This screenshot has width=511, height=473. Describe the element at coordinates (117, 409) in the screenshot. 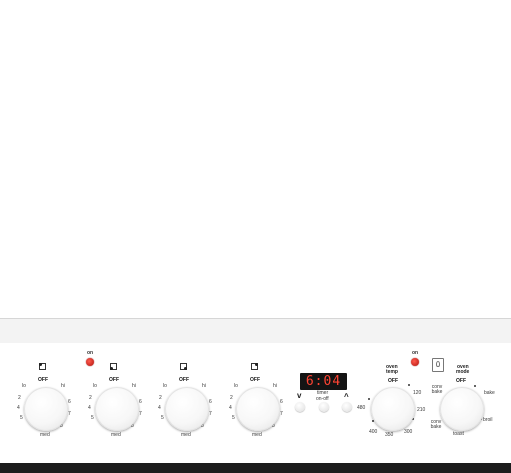

I see `burner2-knob` at that location.